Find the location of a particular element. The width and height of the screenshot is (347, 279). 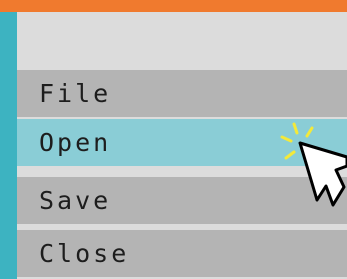

top-accent-bar is located at coordinates (173, 6).